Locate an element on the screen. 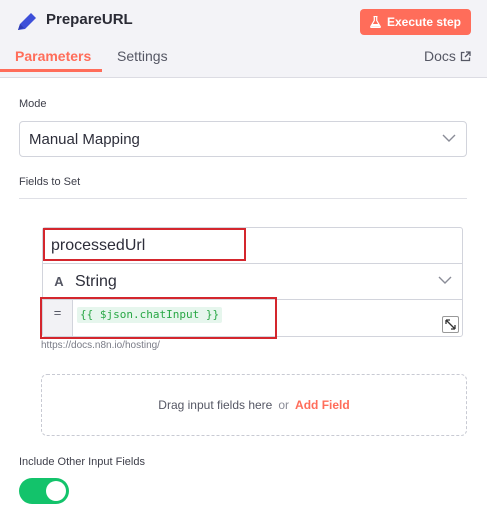 The image size is (487, 526). expand-icon is located at coordinates (450, 324).